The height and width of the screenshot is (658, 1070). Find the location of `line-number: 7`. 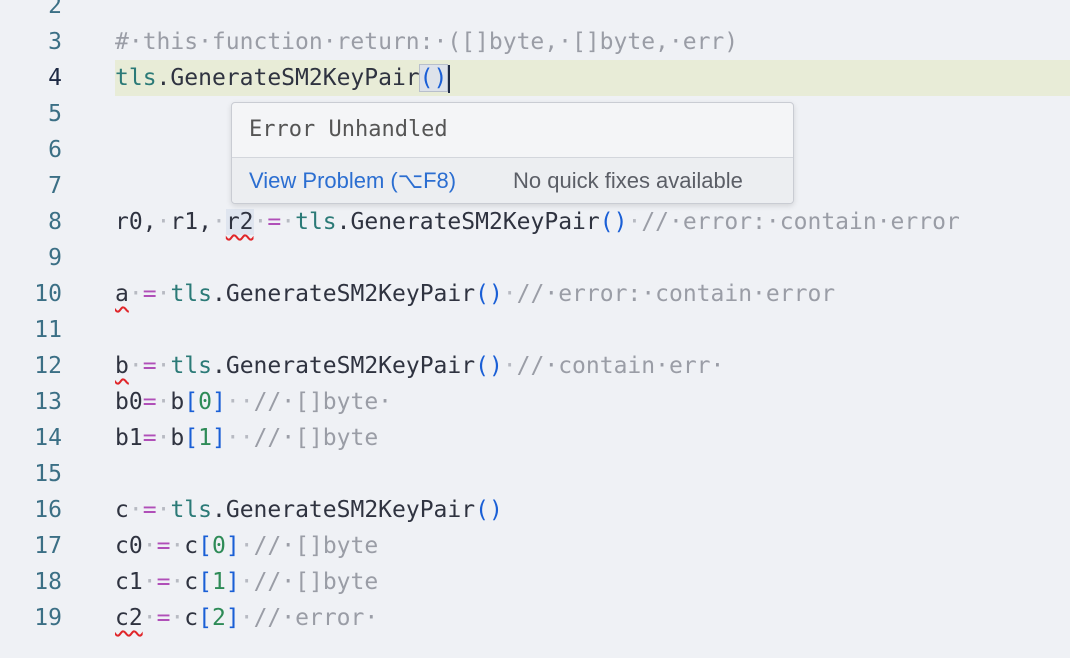

line-number: 7 is located at coordinates (55, 186).